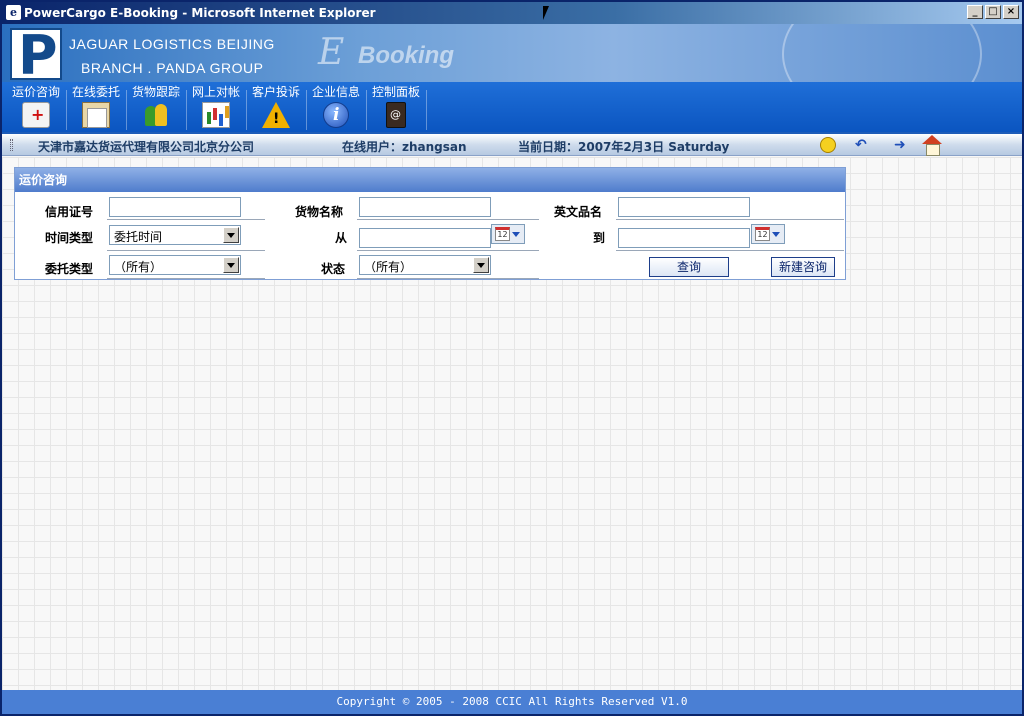 This screenshot has width=1024, height=716. I want to click on nav-item-complaint: 客户投诉, so click(276, 107).